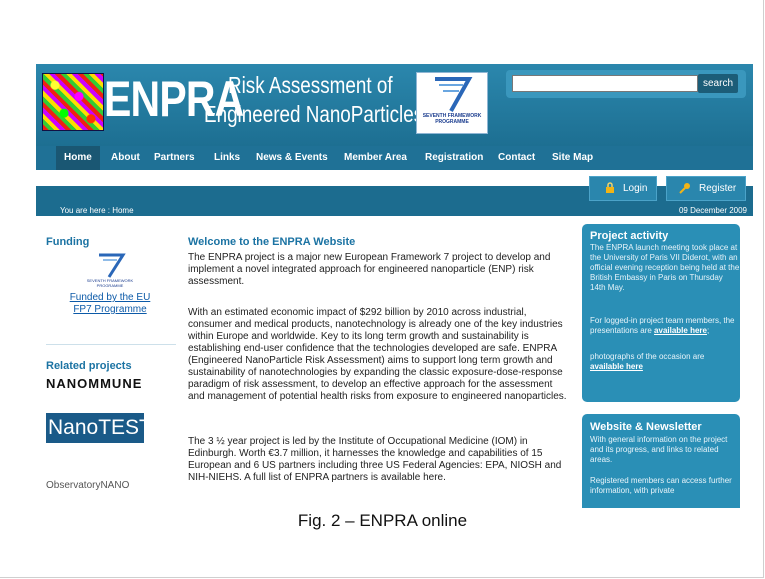  What do you see at coordinates (454, 158) in the screenshot?
I see `nav-item-registration: Registration` at bounding box center [454, 158].